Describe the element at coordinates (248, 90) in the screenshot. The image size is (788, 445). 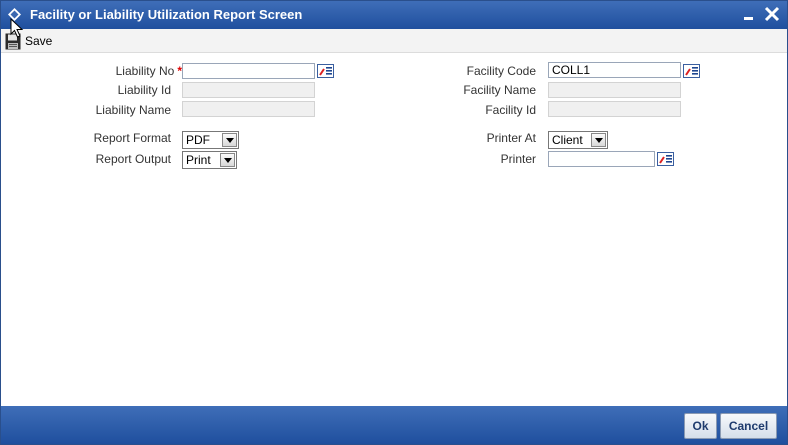
I see `liability-id-field` at that location.